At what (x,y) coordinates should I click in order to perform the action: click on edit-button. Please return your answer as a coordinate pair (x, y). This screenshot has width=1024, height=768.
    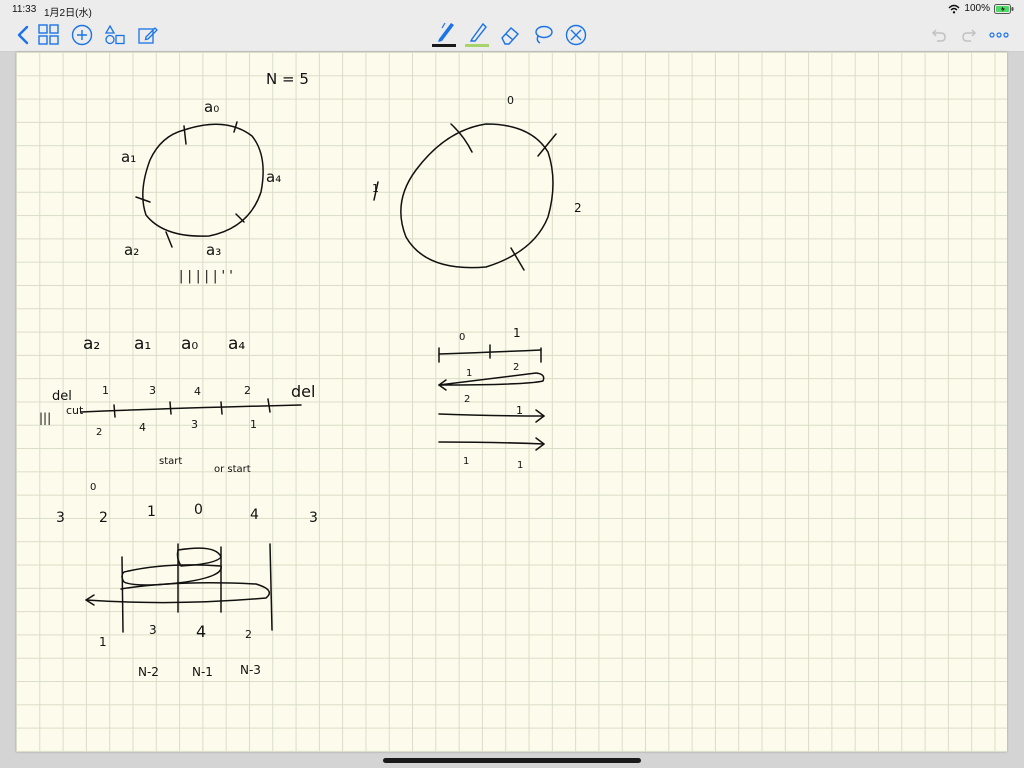
    Looking at the image, I should click on (148, 35).